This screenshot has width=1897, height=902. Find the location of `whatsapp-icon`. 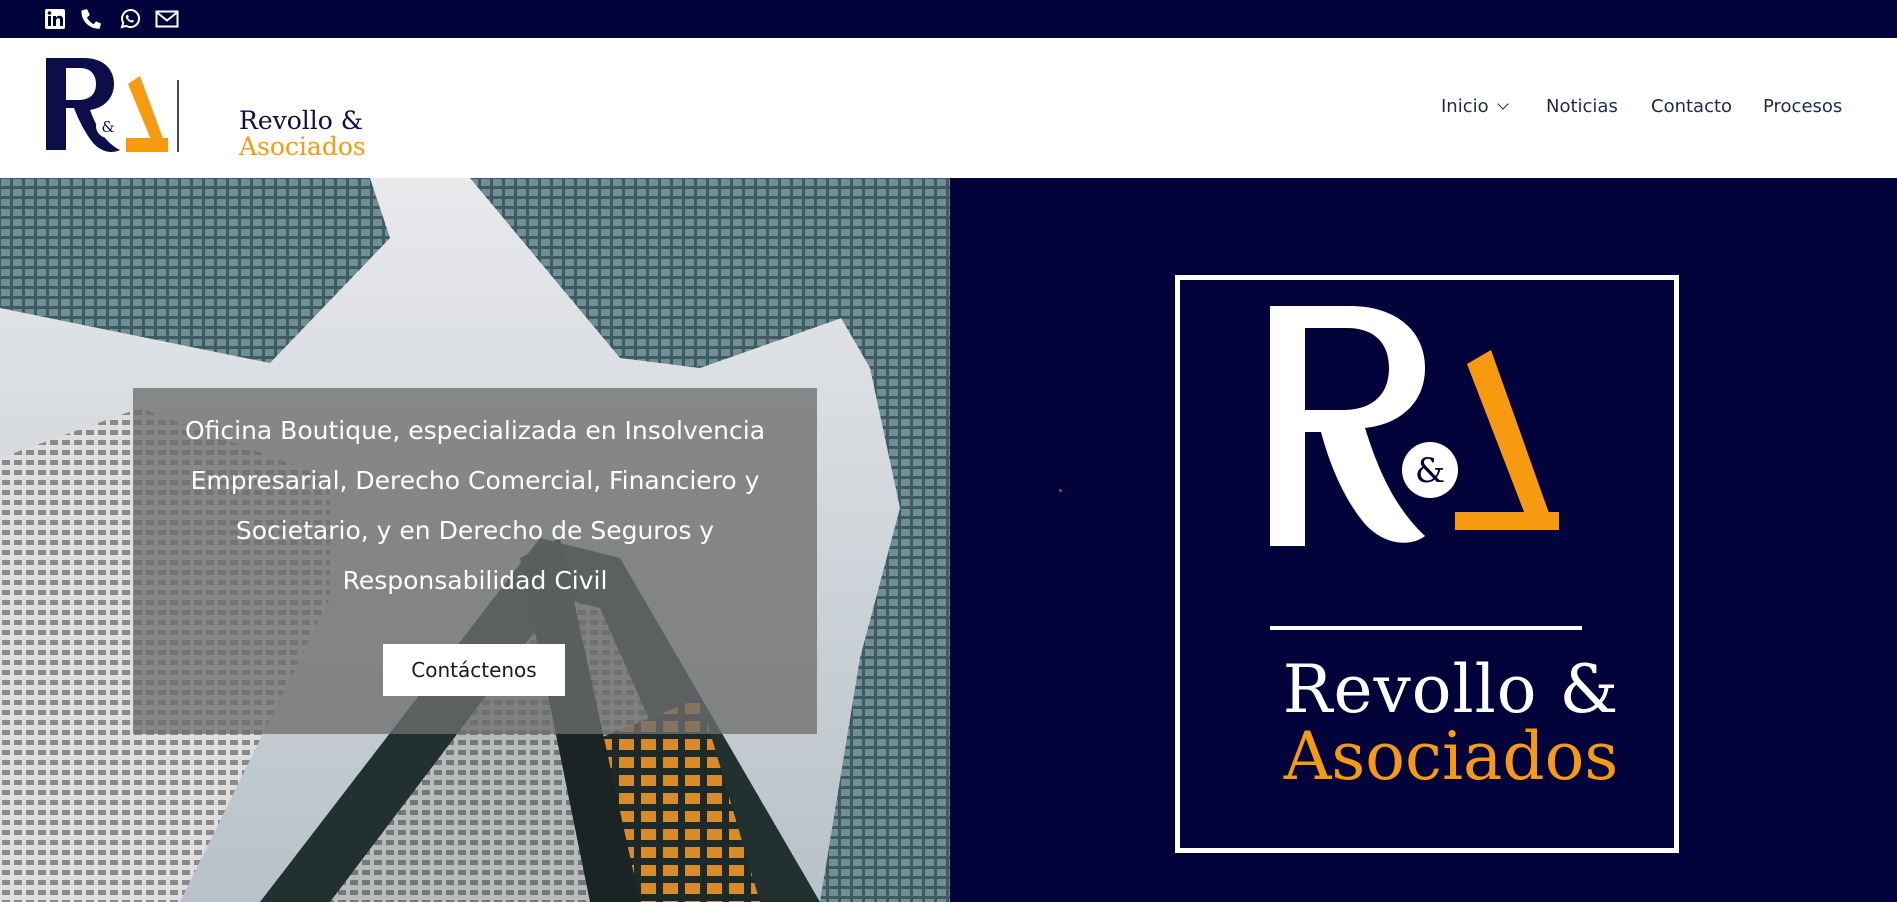

whatsapp-icon is located at coordinates (130, 19).